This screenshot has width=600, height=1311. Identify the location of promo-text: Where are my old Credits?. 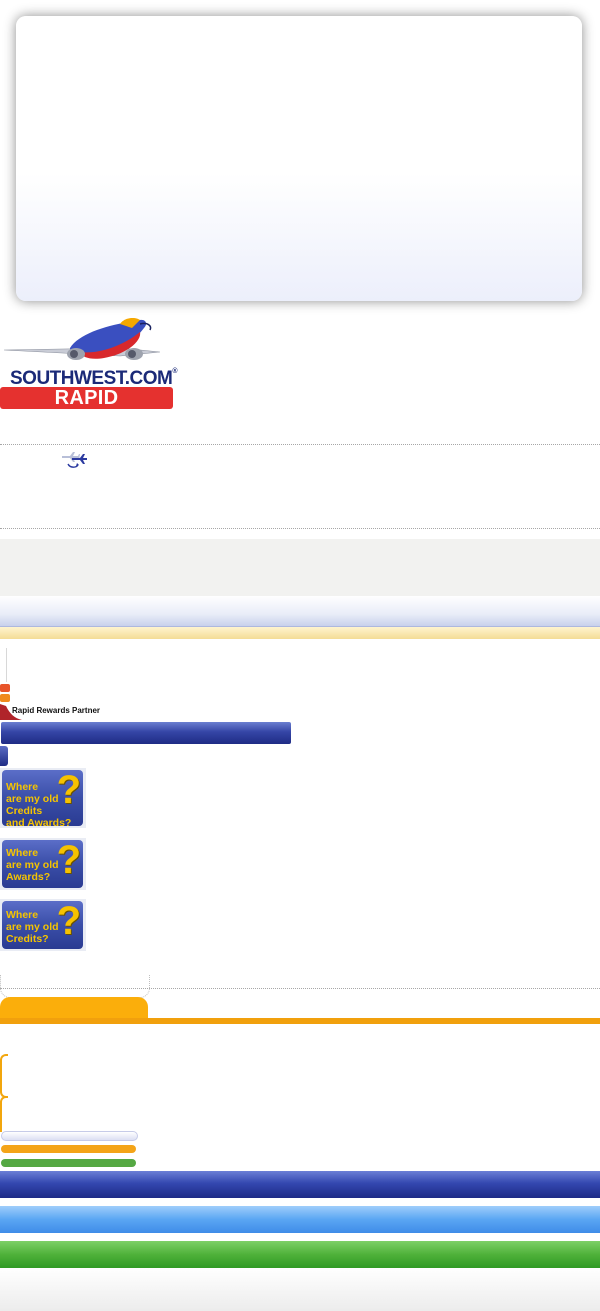
(32, 927).